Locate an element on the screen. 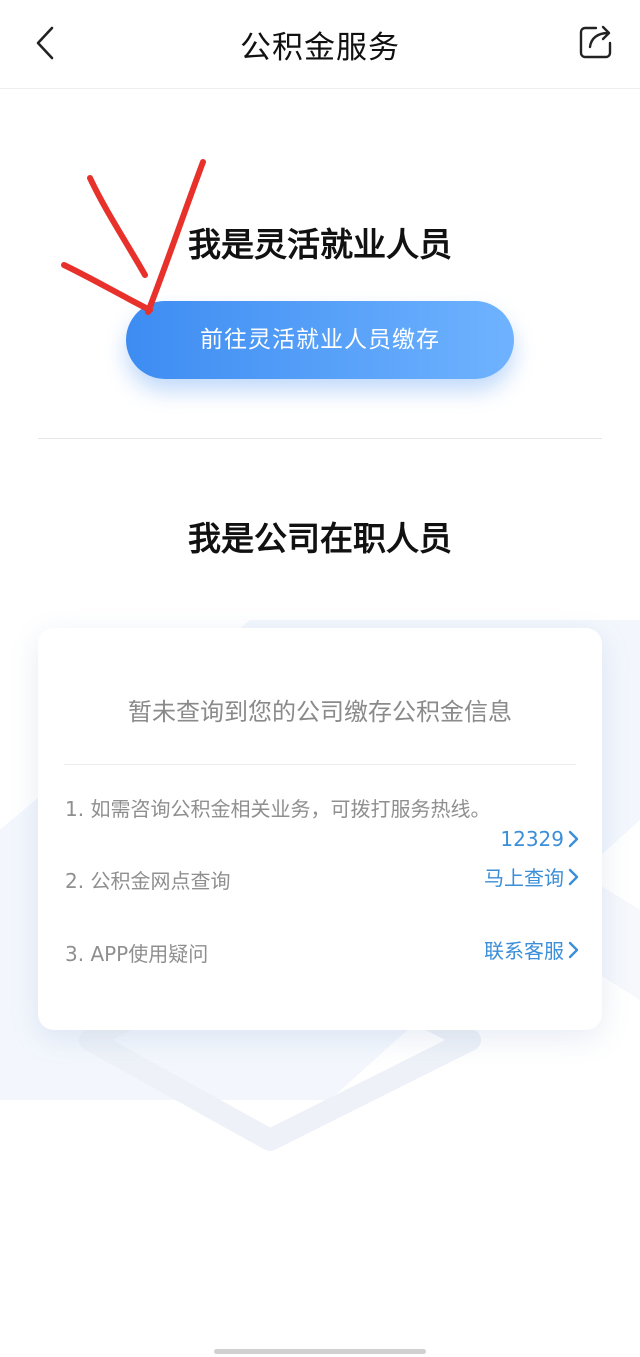 This screenshot has width=640, height=1357. branch-query-item-text: 2. 公积金网点查询 is located at coordinates (148, 881).